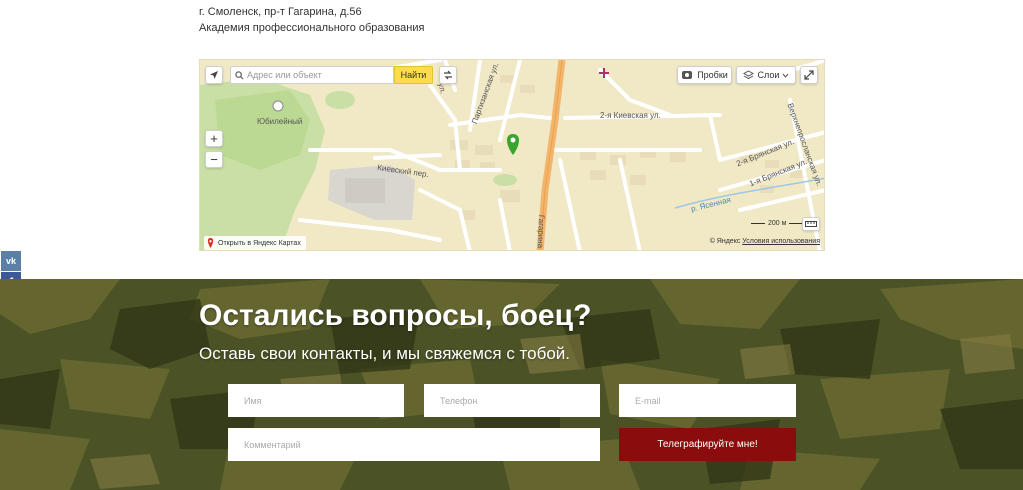  I want to click on email-input, so click(707, 400).